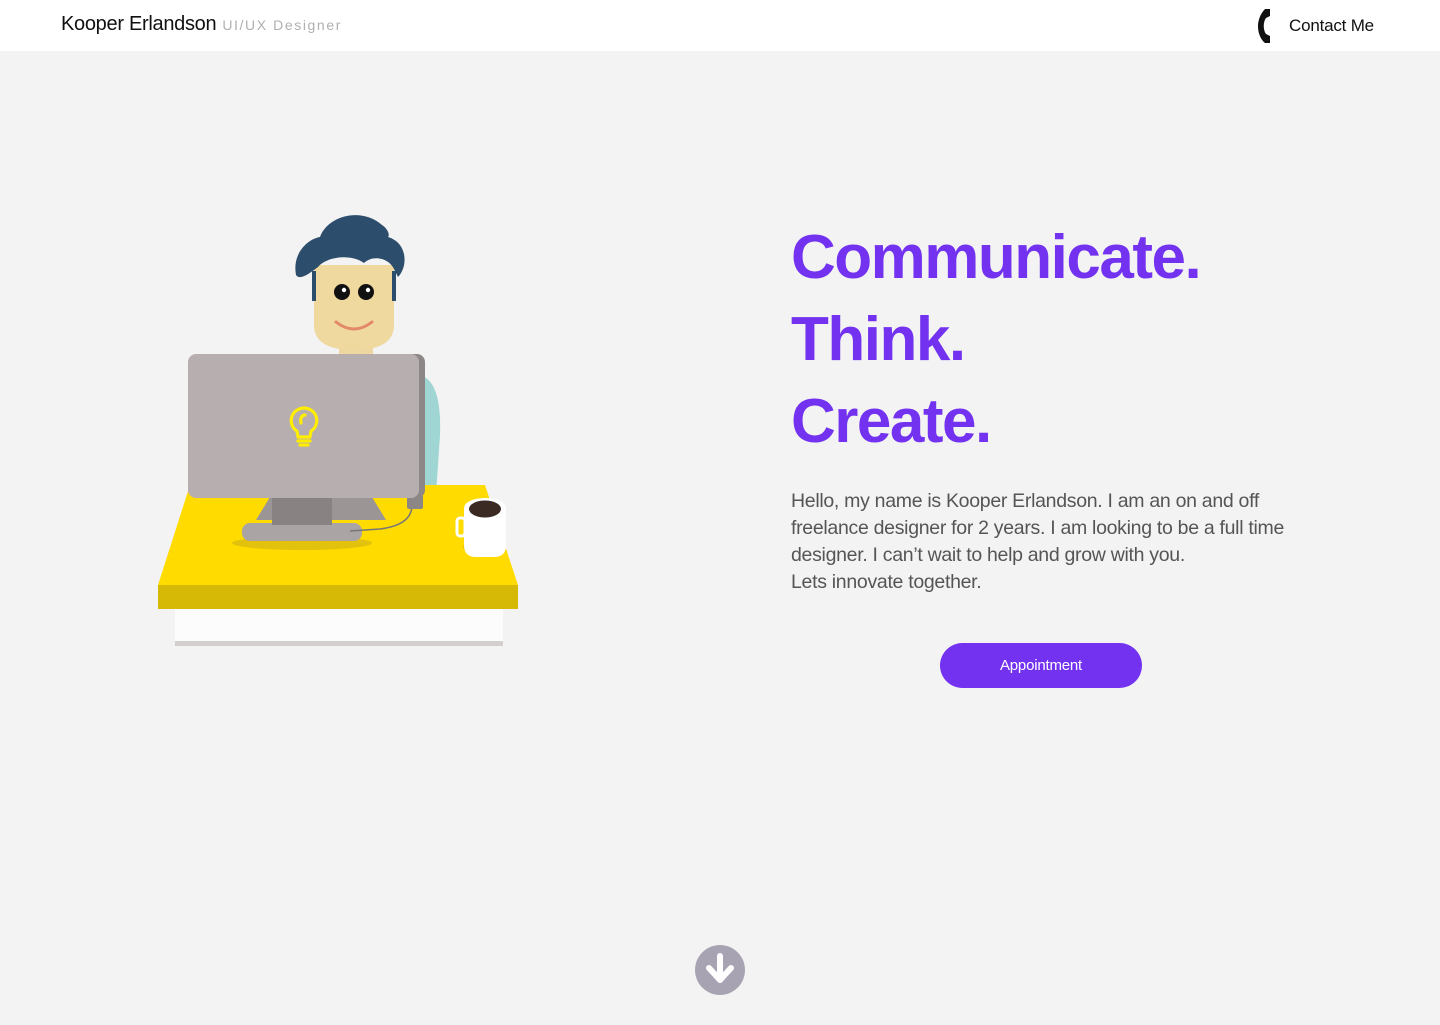 The height and width of the screenshot is (1025, 1440). Describe the element at coordinates (338, 597) in the screenshot. I see `desk-front` at that location.